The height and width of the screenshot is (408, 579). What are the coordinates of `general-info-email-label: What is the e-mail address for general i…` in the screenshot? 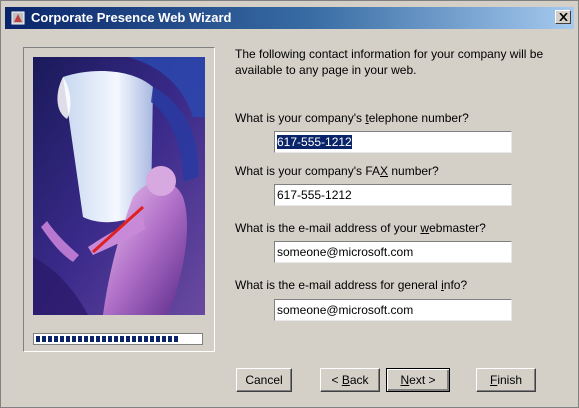 It's located at (351, 285).